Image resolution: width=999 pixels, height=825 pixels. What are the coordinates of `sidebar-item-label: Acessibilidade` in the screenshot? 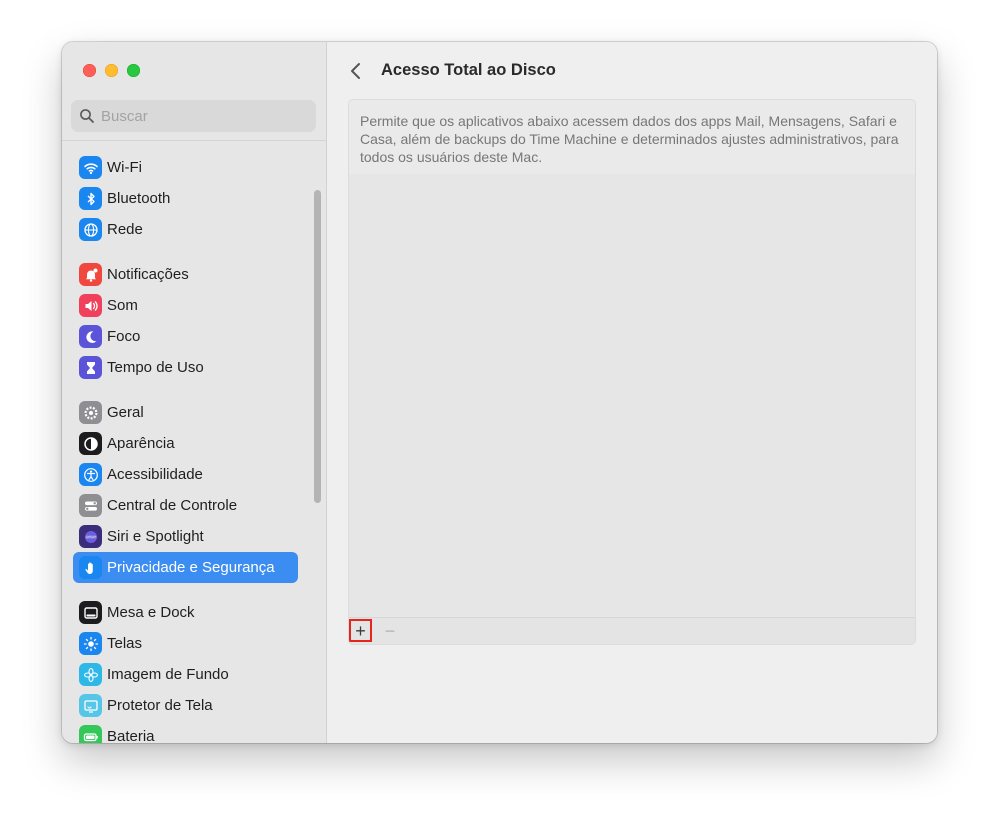 It's located at (155, 474).